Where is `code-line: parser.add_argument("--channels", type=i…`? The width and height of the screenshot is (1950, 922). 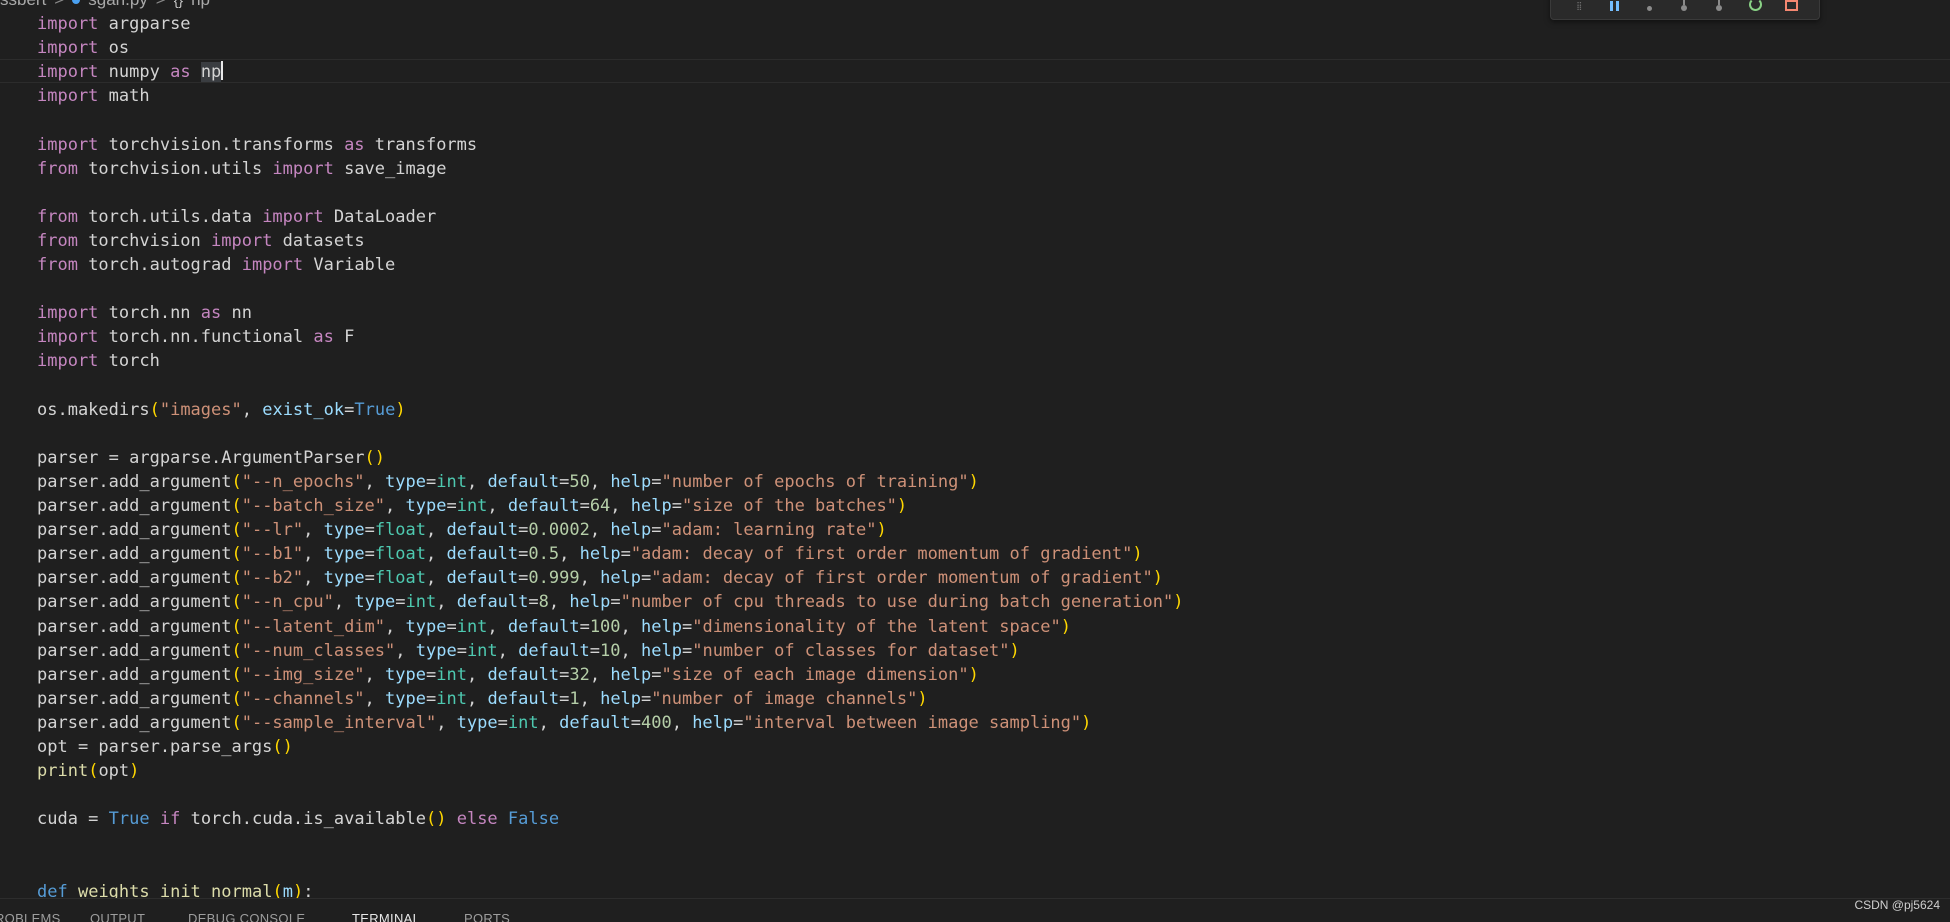
code-line: parser.add_argument("--channels", type=i… is located at coordinates (482, 699).